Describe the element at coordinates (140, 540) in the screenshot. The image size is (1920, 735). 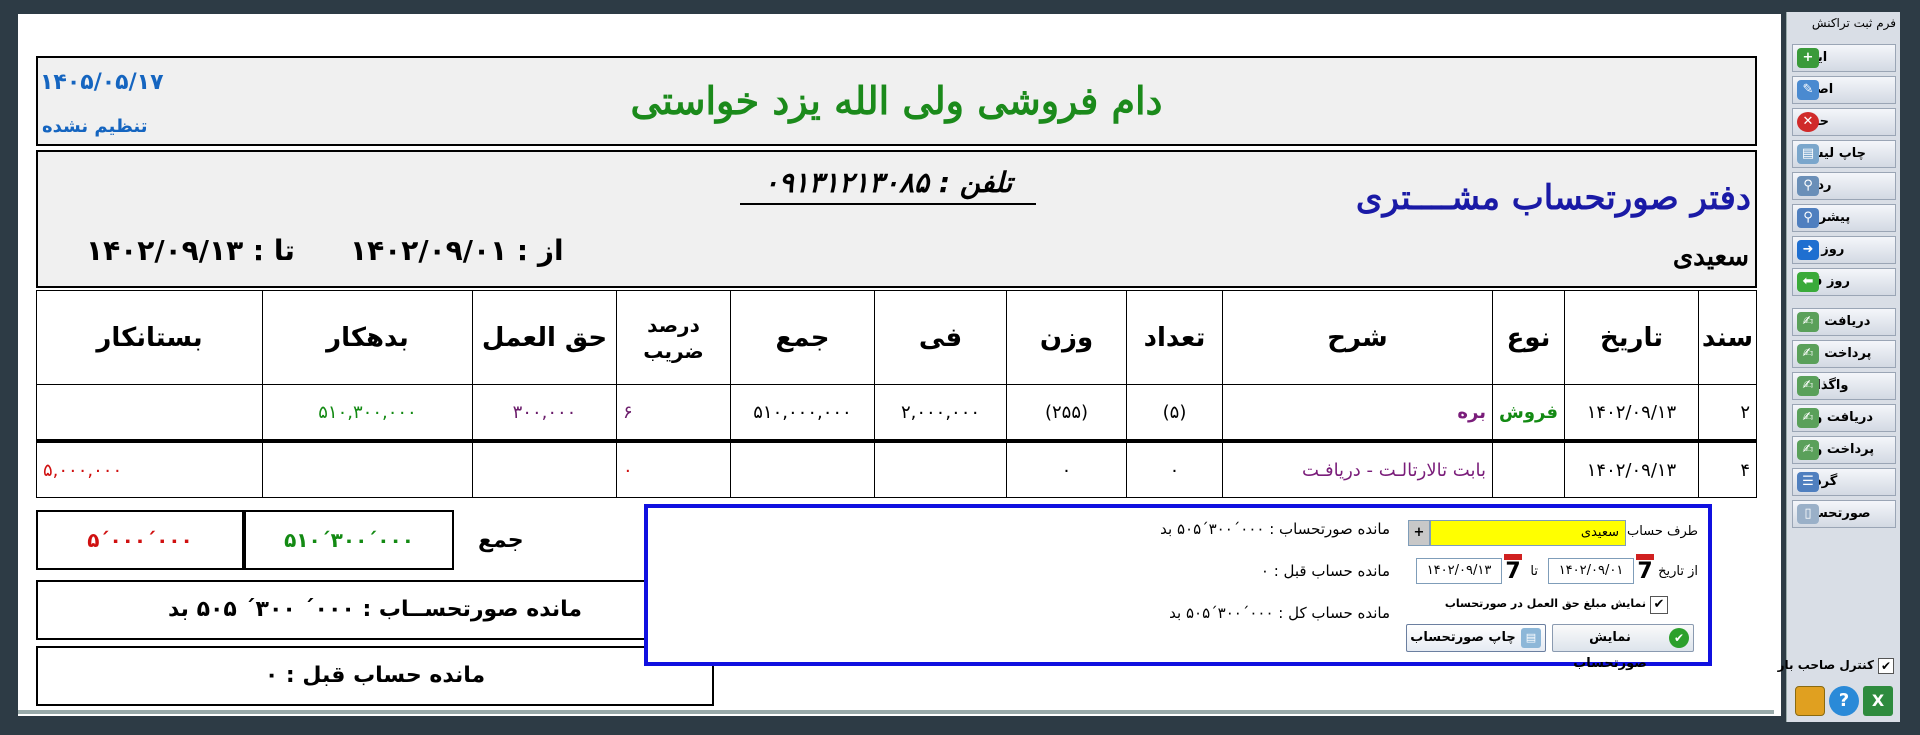
I see `sum-creditor: ۵´۰۰۰´۰۰۰` at that location.